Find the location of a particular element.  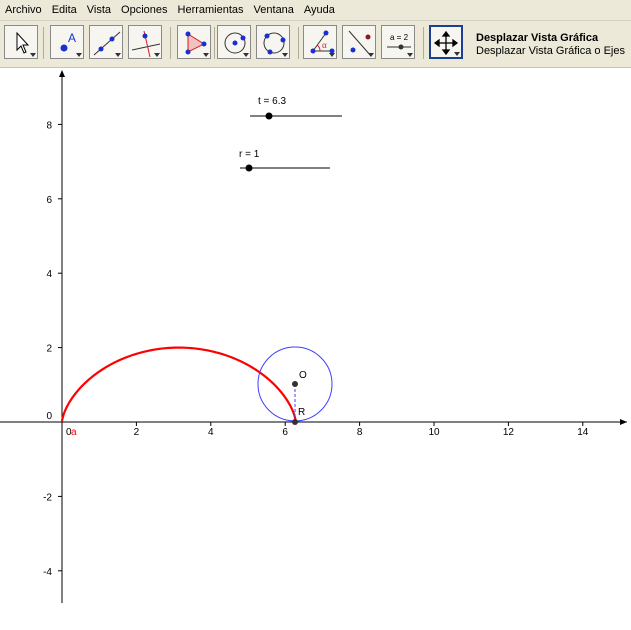

point-tool-button: A is located at coordinates (67, 42).